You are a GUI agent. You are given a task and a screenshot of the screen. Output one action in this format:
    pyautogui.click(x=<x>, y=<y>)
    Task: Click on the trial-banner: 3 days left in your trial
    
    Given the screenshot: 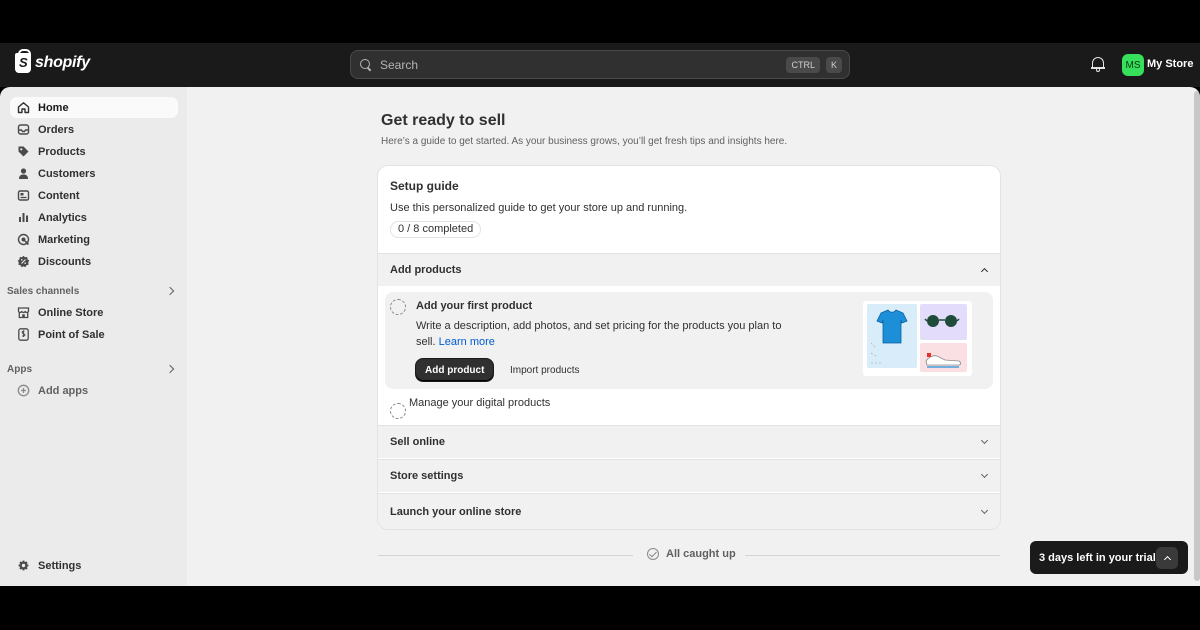 What is the action you would take?
    pyautogui.click(x=1109, y=557)
    